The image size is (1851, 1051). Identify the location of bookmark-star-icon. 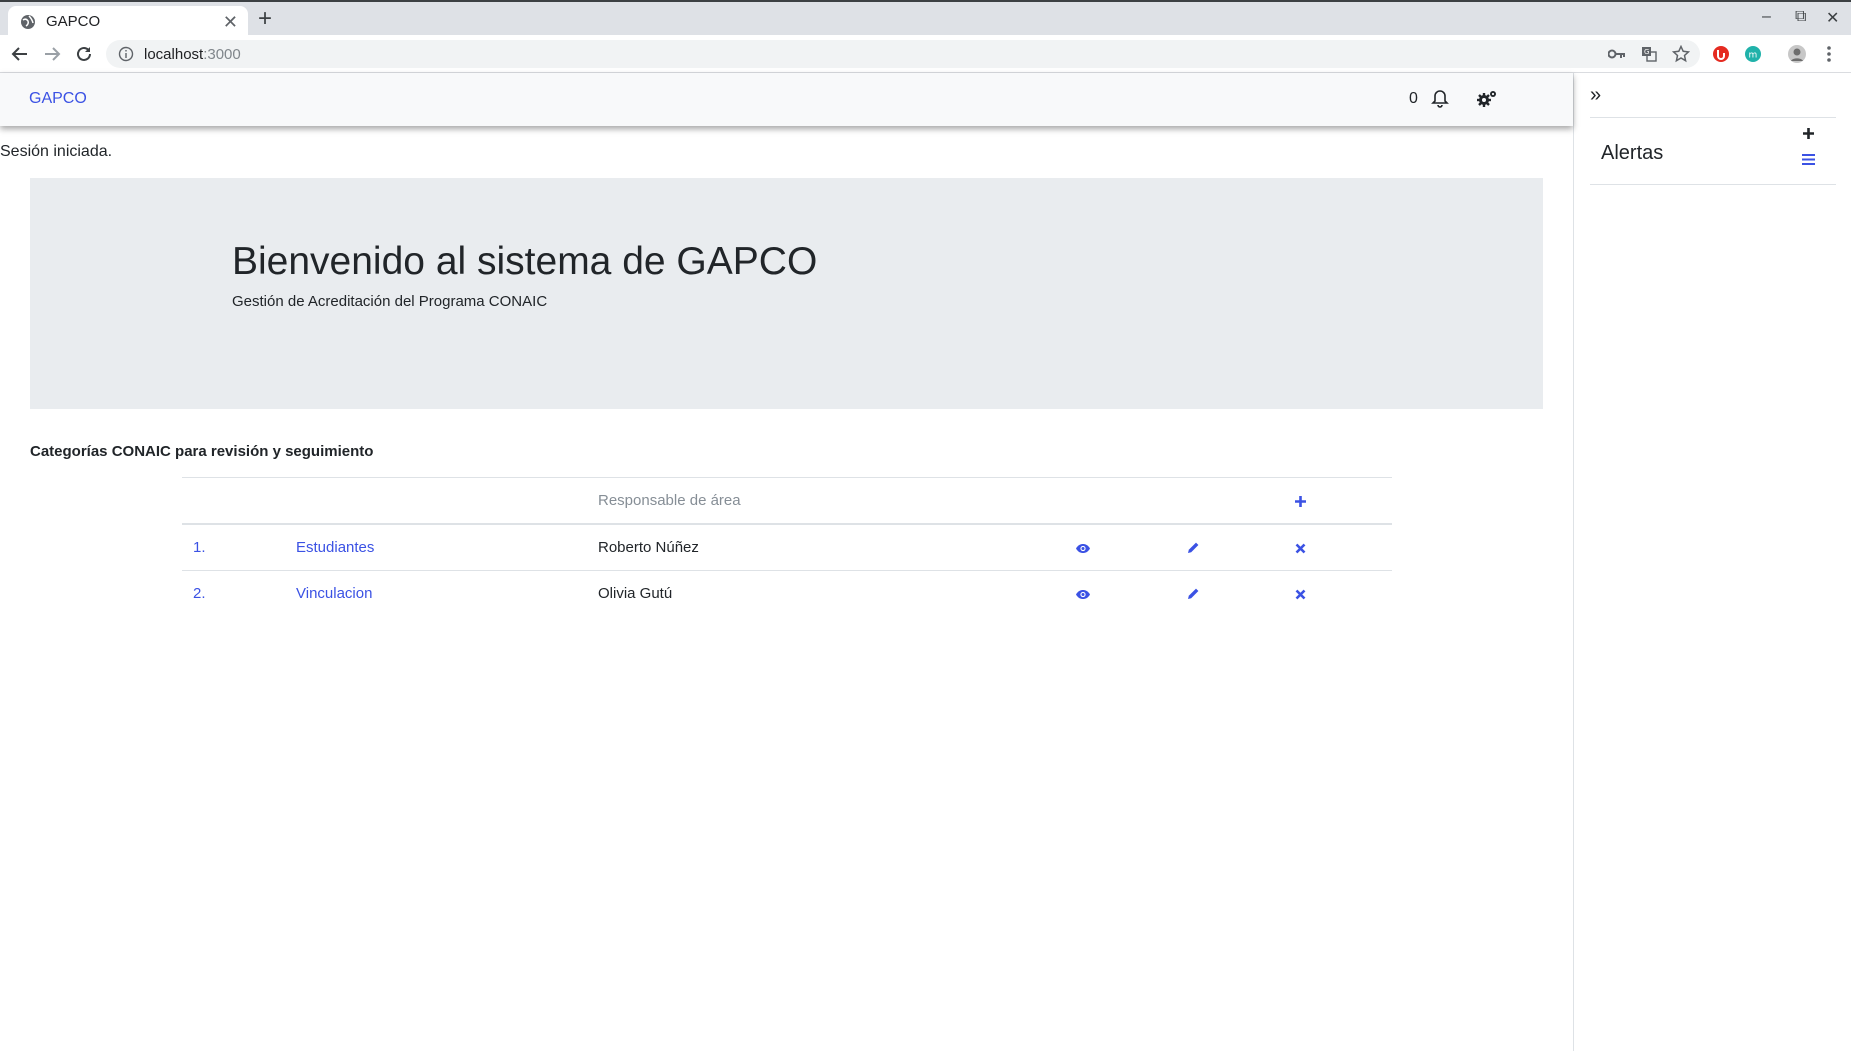
(1681, 54).